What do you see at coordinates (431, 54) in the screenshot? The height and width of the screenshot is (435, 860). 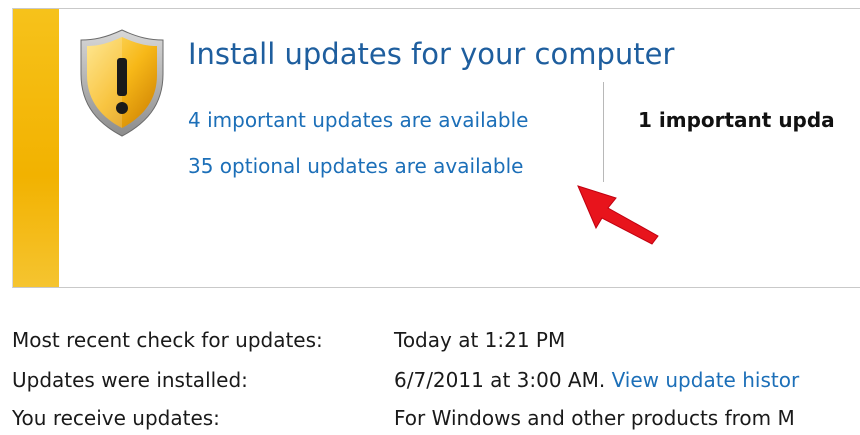 I see `panel-title: Install updates for your computer` at bounding box center [431, 54].